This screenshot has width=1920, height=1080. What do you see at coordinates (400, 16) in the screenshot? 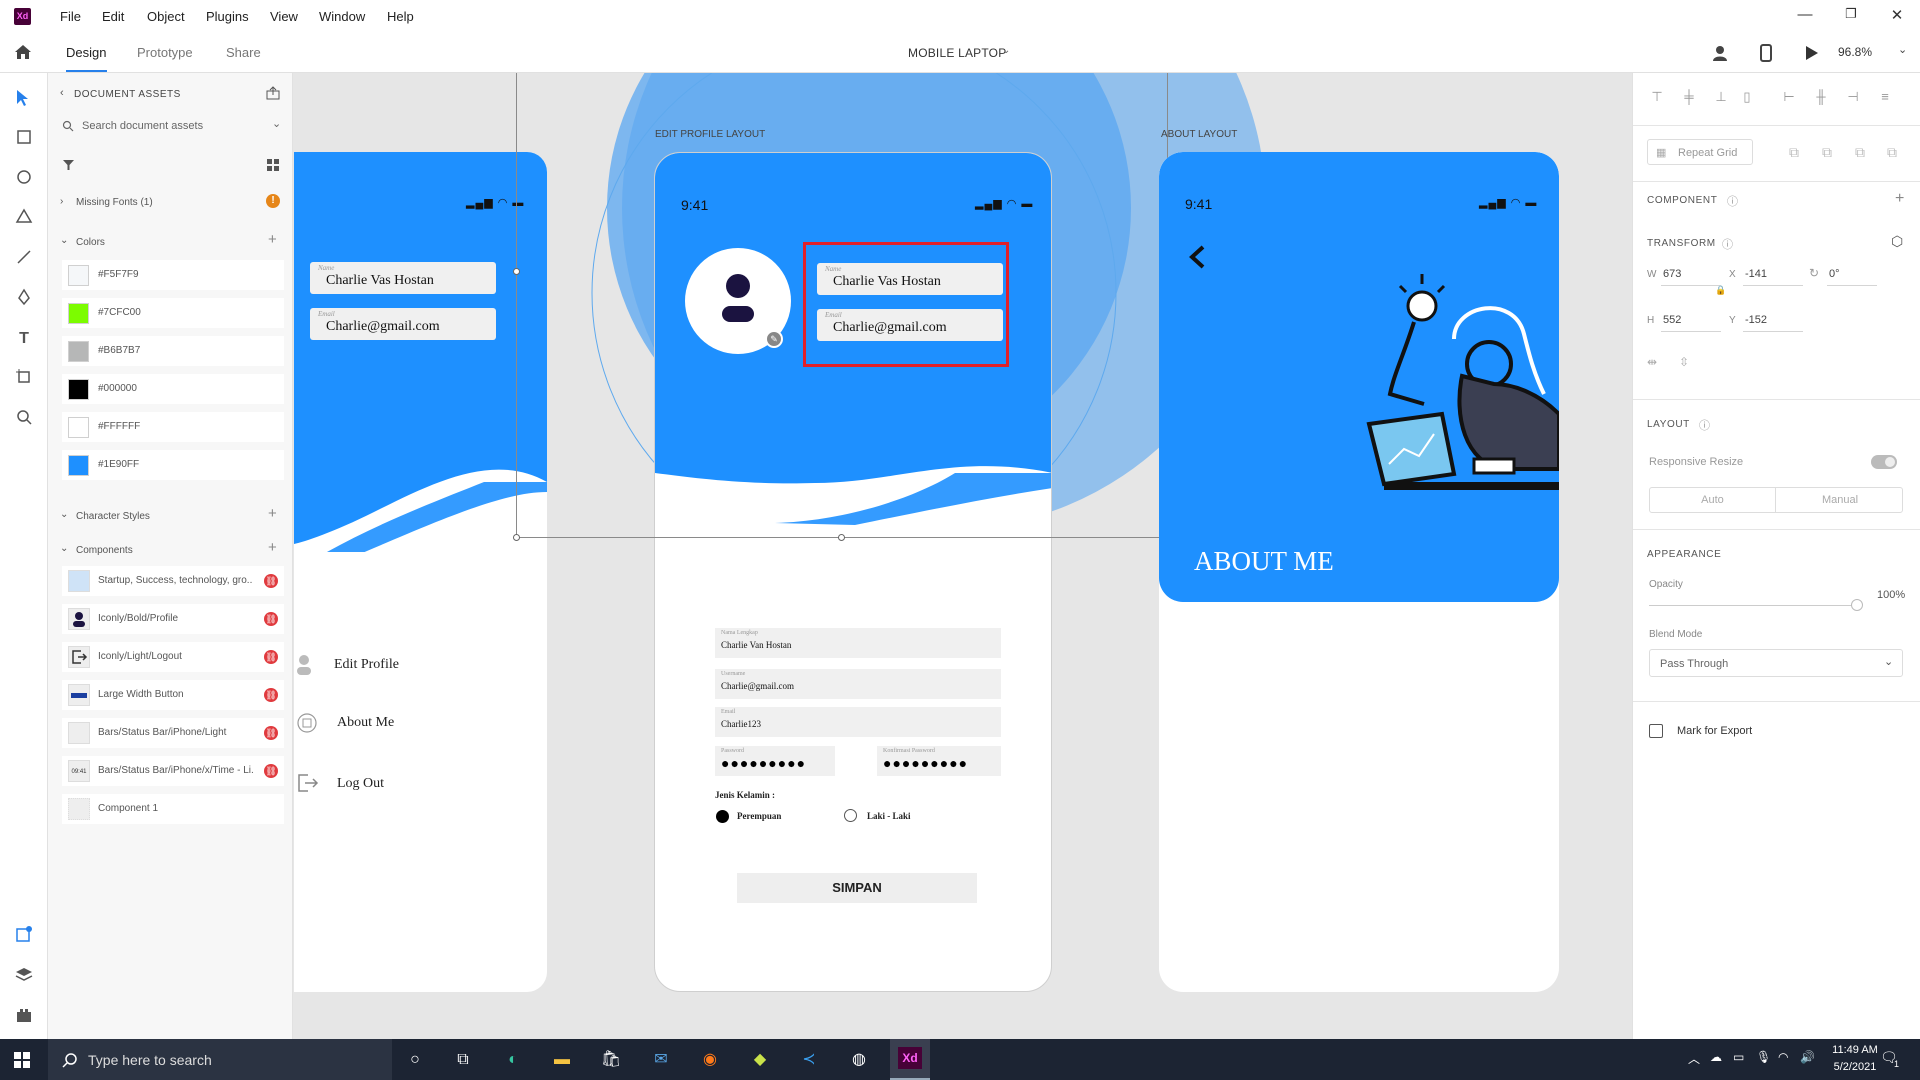
I see `menu-help: Help` at bounding box center [400, 16].